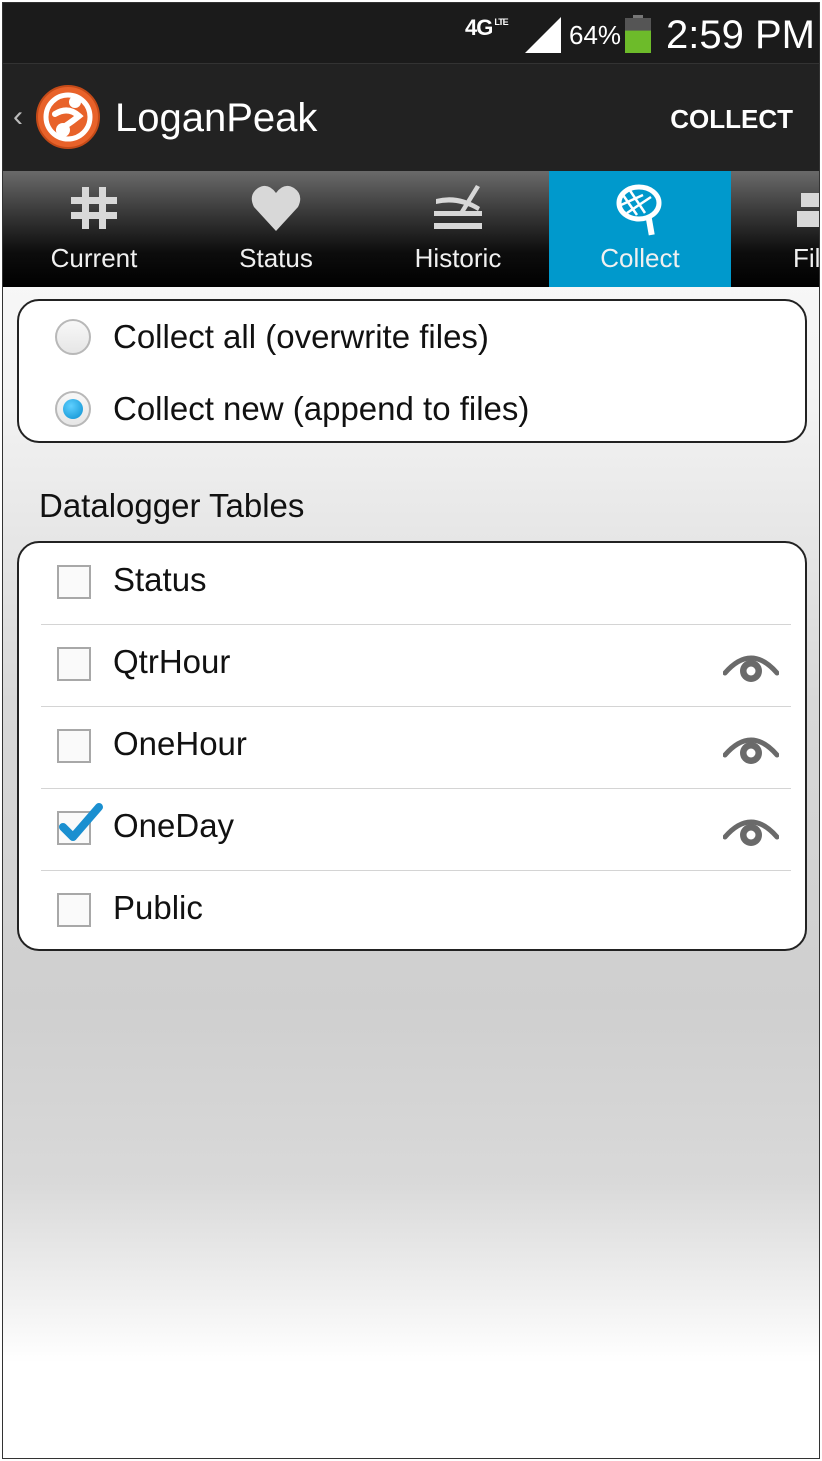 This screenshot has width=822, height=1461. I want to click on network-sub-label: LTE, so click(501, 22).